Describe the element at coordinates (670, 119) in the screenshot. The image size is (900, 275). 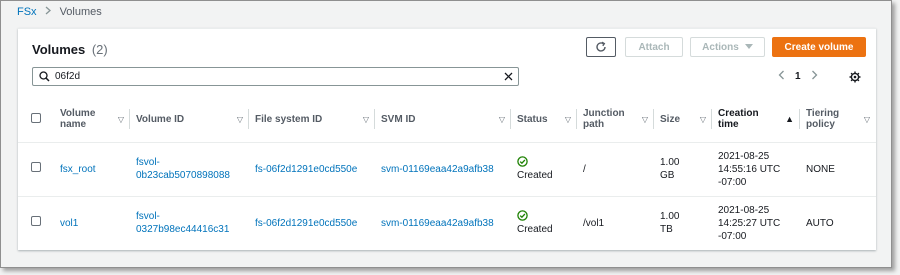
I see `header-label: Size` at that location.